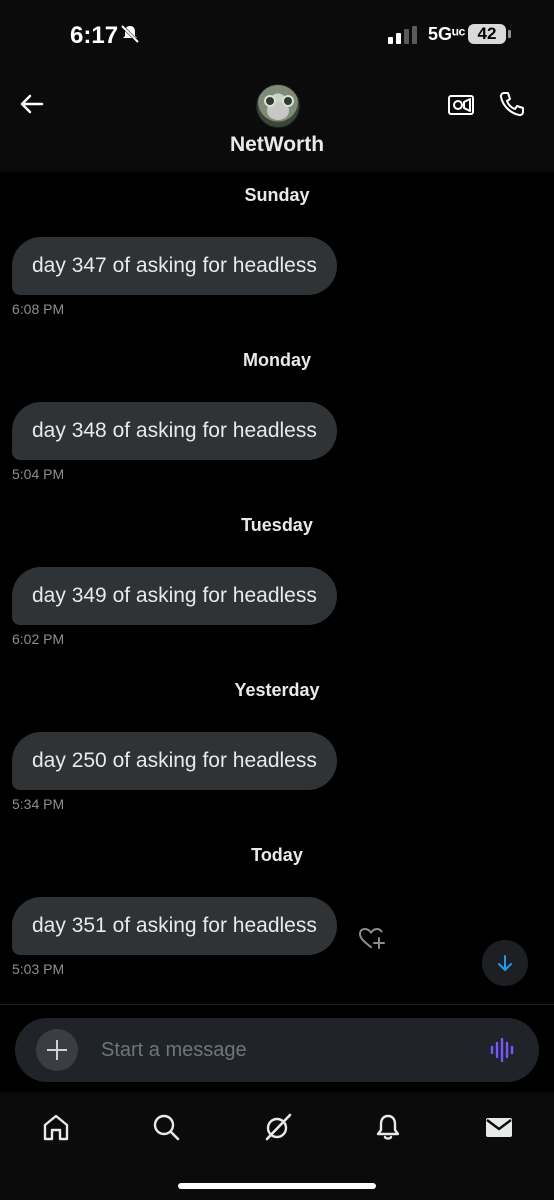  I want to click on phone-icon, so click(512, 104).